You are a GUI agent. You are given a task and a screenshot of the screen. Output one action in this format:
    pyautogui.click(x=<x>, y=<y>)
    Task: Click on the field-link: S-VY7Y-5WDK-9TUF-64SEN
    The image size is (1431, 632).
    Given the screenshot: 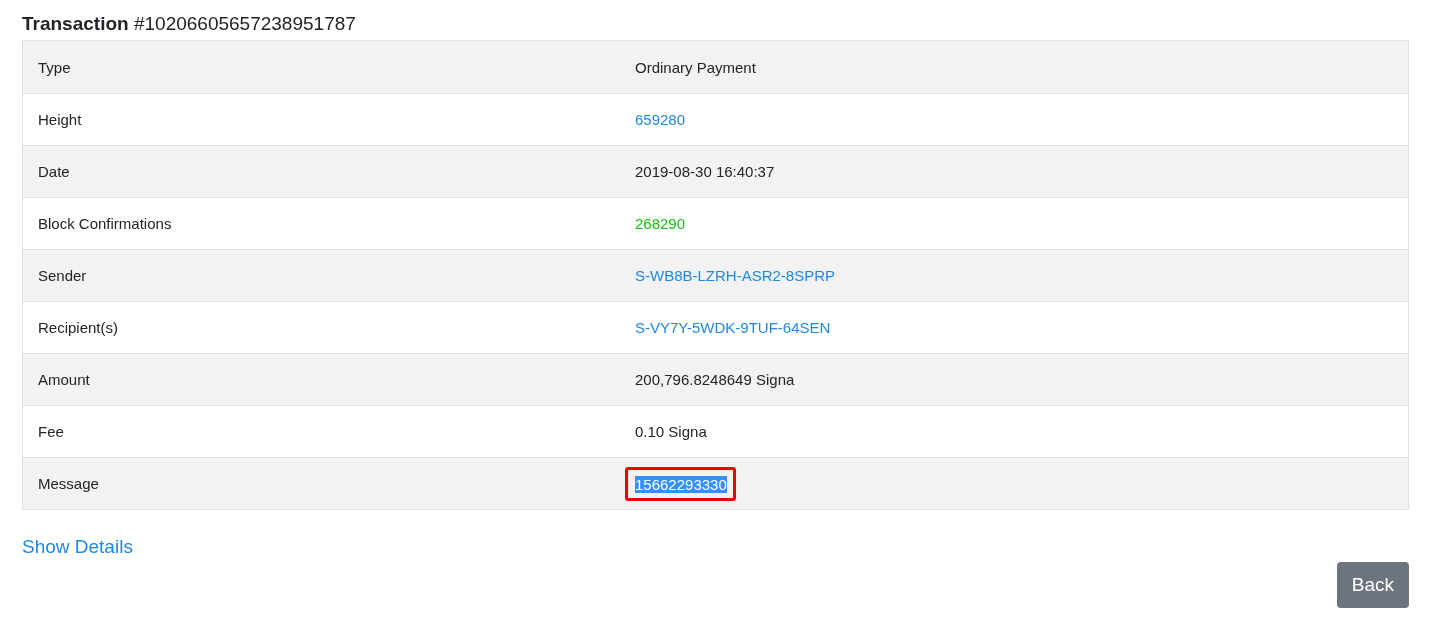 What is the action you would take?
    pyautogui.click(x=733, y=327)
    